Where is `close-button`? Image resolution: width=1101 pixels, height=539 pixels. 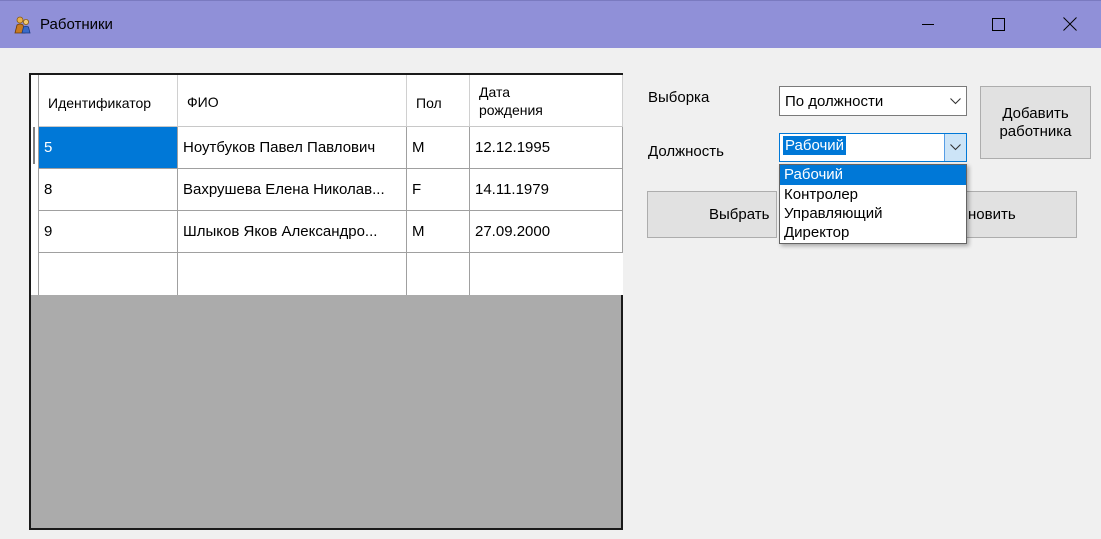
close-button is located at coordinates (1070, 24).